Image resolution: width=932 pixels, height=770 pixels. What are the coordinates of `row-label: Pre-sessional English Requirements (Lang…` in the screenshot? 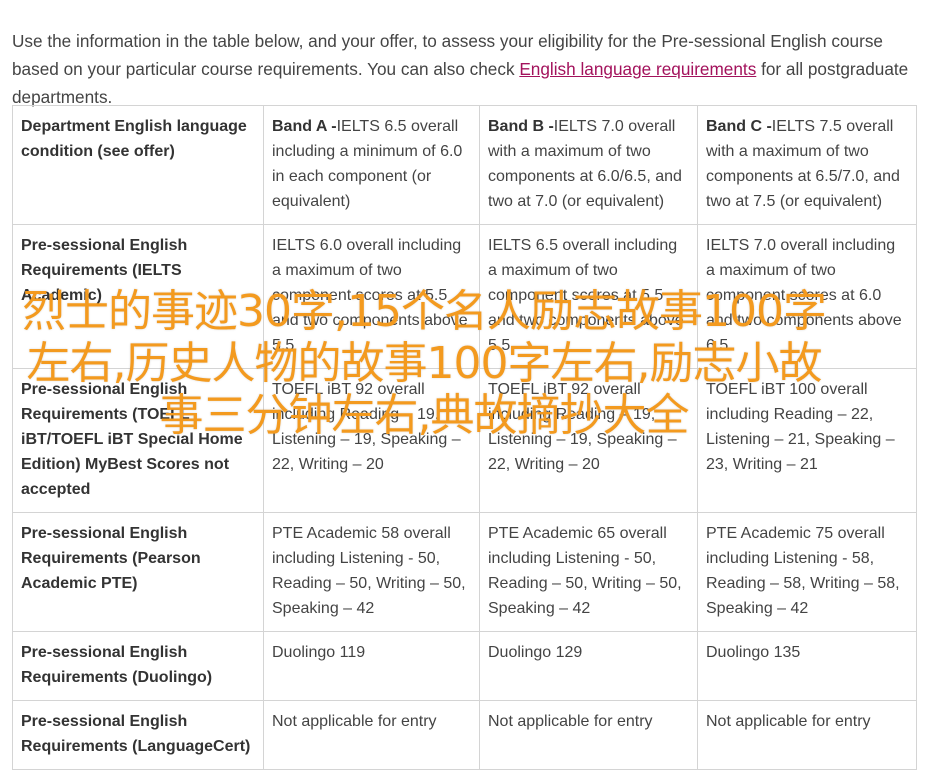 It's located at (138, 735).